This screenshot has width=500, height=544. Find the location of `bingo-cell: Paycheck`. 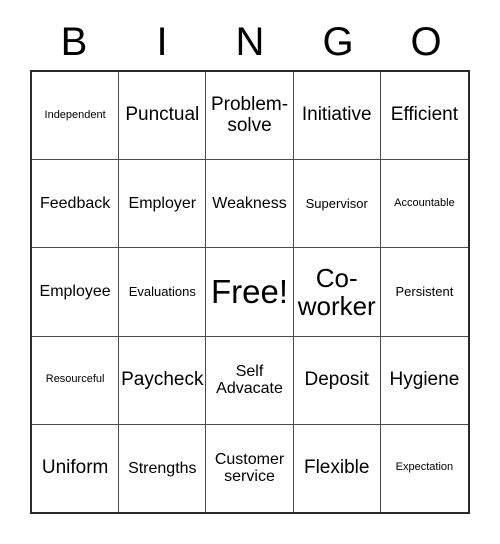

bingo-cell: Paycheck is located at coordinates (163, 380).